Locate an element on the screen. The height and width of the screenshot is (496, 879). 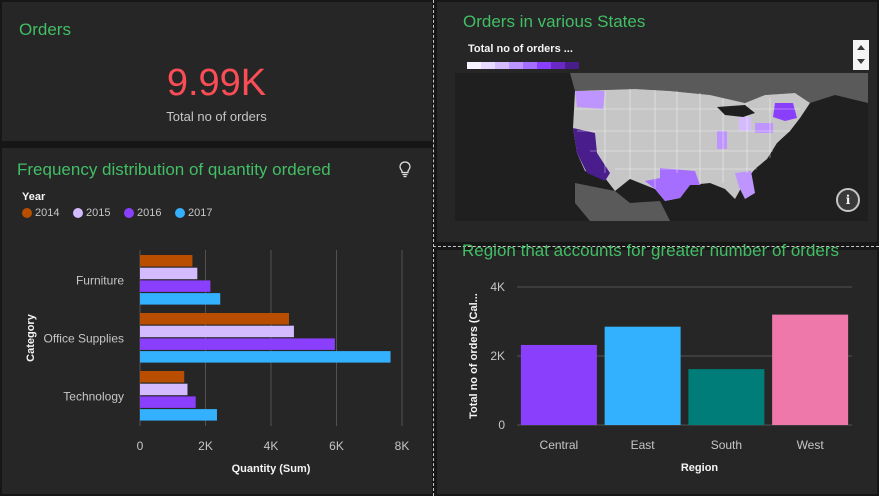
map-title: Orders in various States is located at coordinates (554, 21).